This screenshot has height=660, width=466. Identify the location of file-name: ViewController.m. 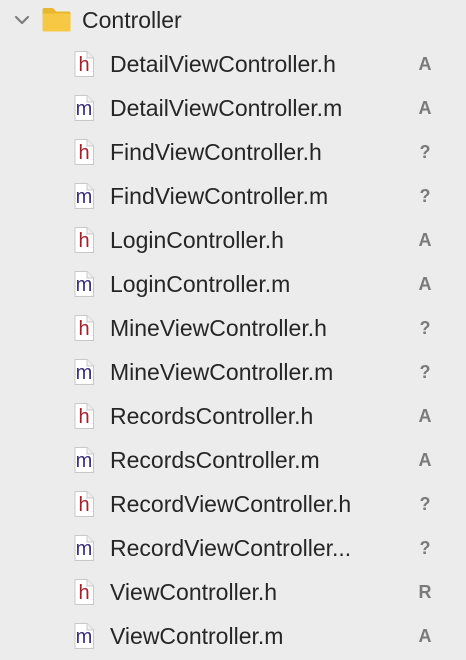
(197, 636).